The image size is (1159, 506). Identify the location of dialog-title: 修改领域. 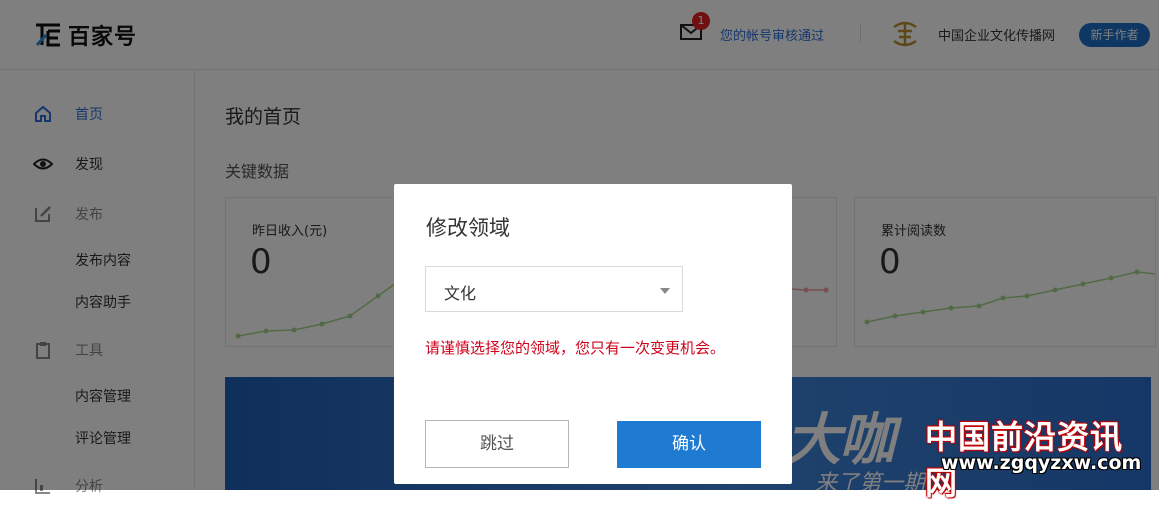
(468, 228).